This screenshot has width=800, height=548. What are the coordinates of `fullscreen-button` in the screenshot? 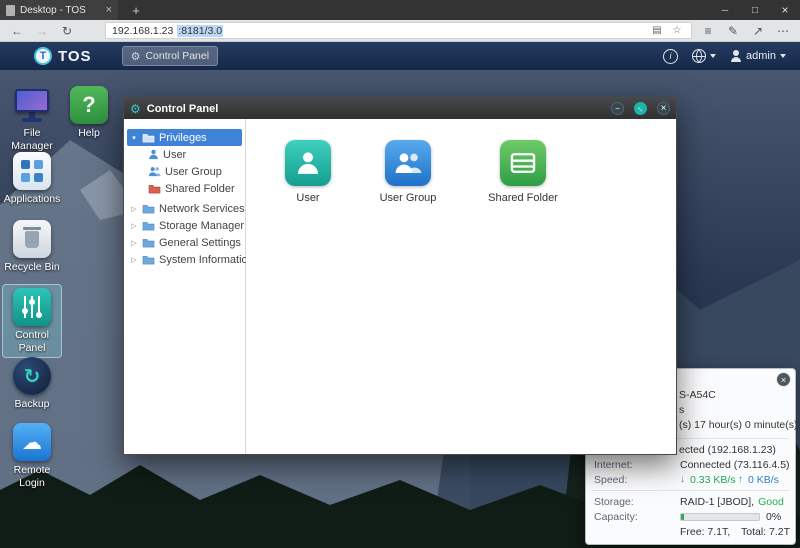 It's located at (640, 108).